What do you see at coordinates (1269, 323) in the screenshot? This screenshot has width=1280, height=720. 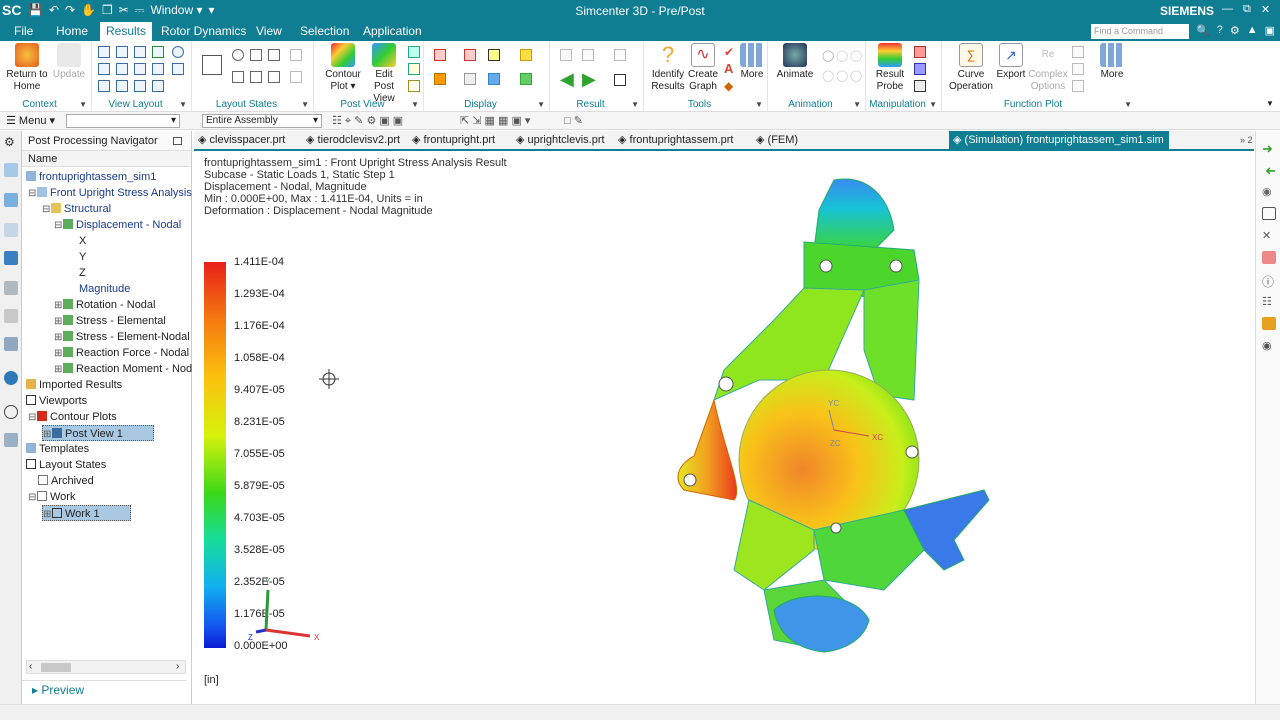 I see `material-icon` at bounding box center [1269, 323].